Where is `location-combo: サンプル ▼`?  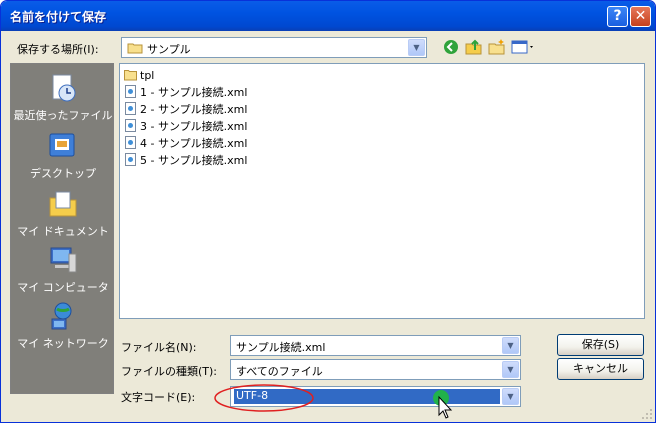 location-combo: サンプル ▼ is located at coordinates (274, 47).